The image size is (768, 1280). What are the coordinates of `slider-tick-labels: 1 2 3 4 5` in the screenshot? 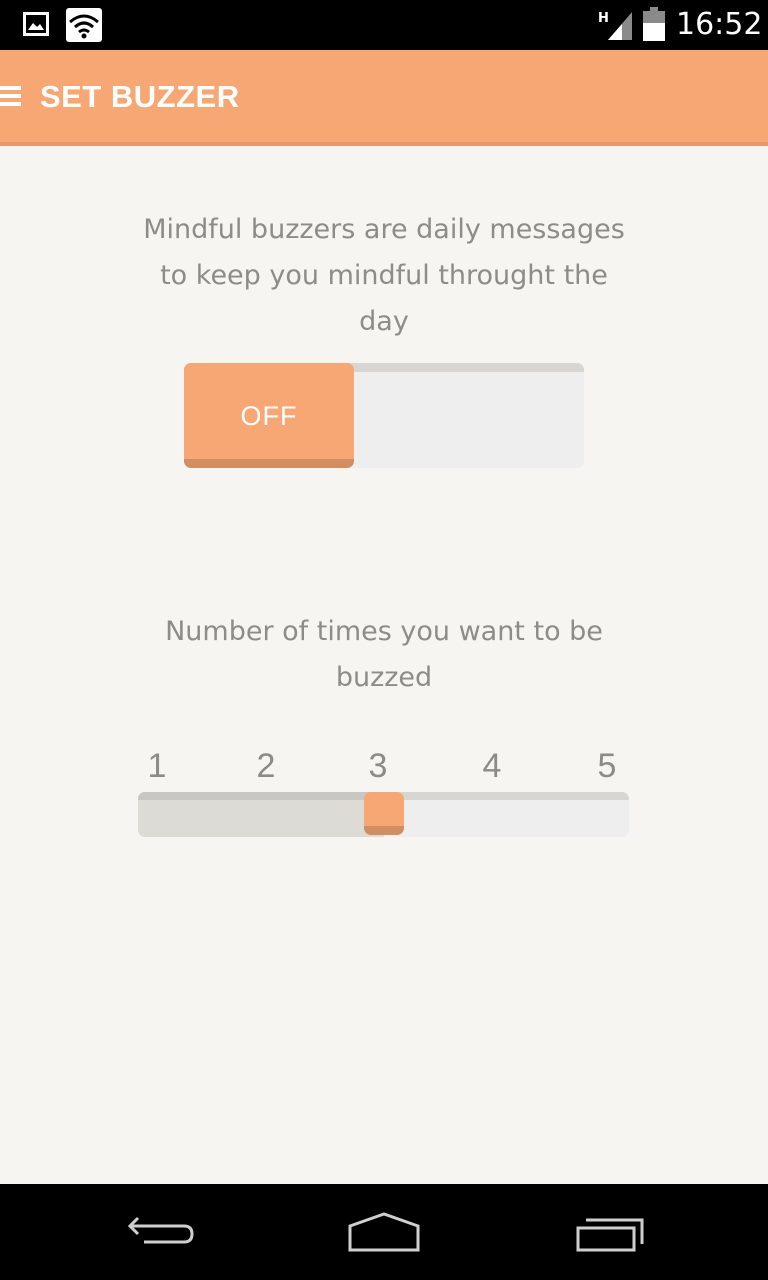 It's located at (384, 768).